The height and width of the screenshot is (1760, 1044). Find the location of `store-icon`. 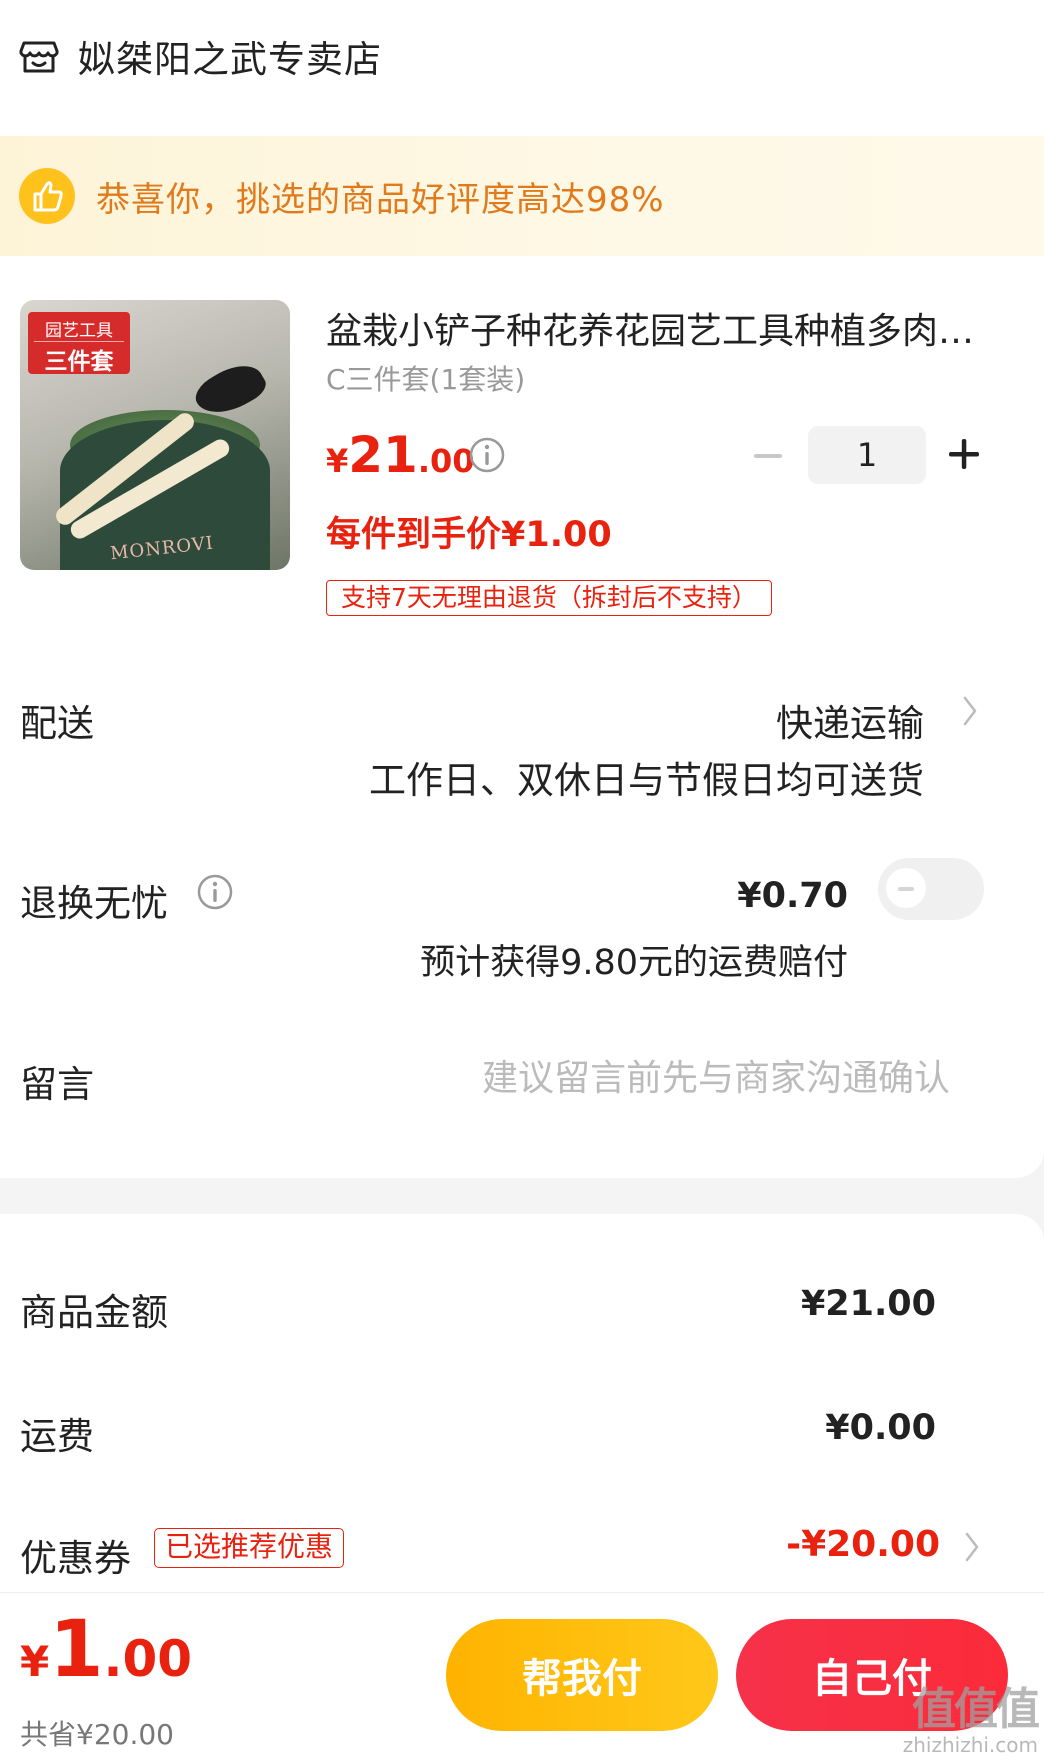

store-icon is located at coordinates (39, 57).